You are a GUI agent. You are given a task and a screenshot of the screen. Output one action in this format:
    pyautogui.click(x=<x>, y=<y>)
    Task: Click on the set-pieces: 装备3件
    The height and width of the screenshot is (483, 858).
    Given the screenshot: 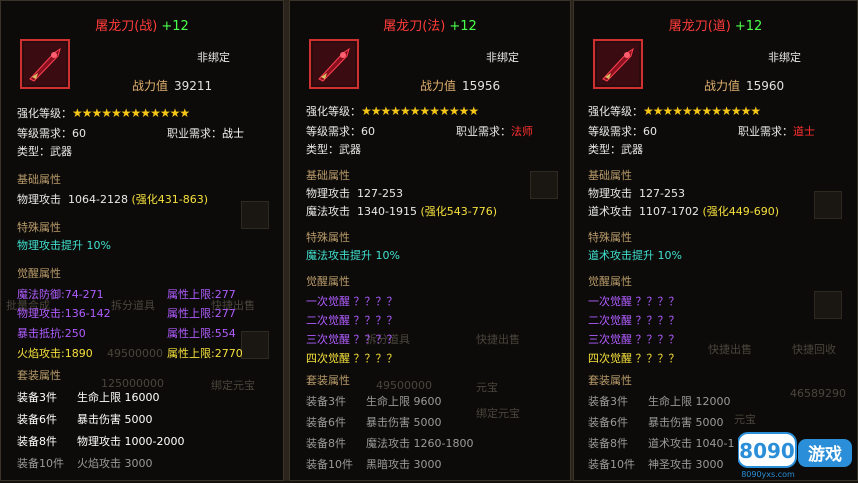 What is the action you would take?
    pyautogui.click(x=37, y=397)
    